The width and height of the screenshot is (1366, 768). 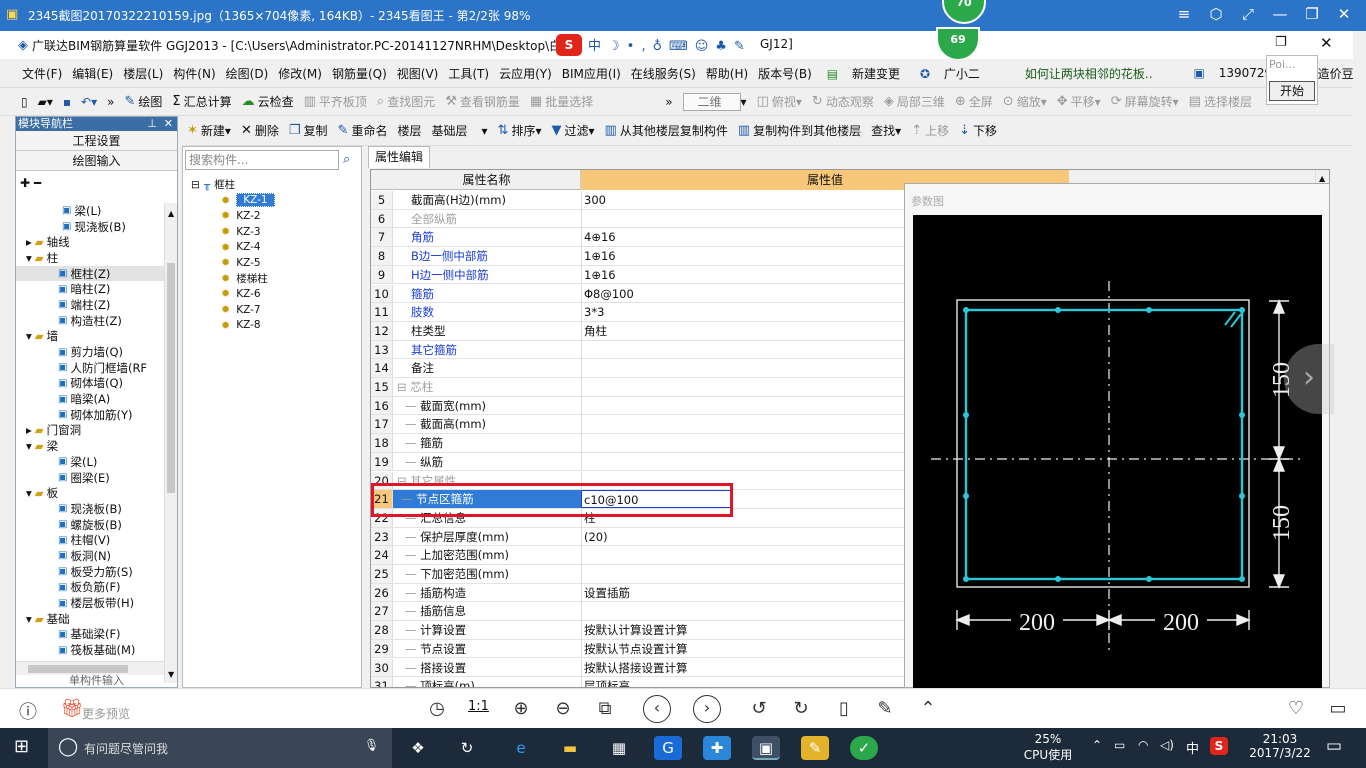 I want to click on menu-rebar: 钢筋量(Q), so click(x=359, y=73).